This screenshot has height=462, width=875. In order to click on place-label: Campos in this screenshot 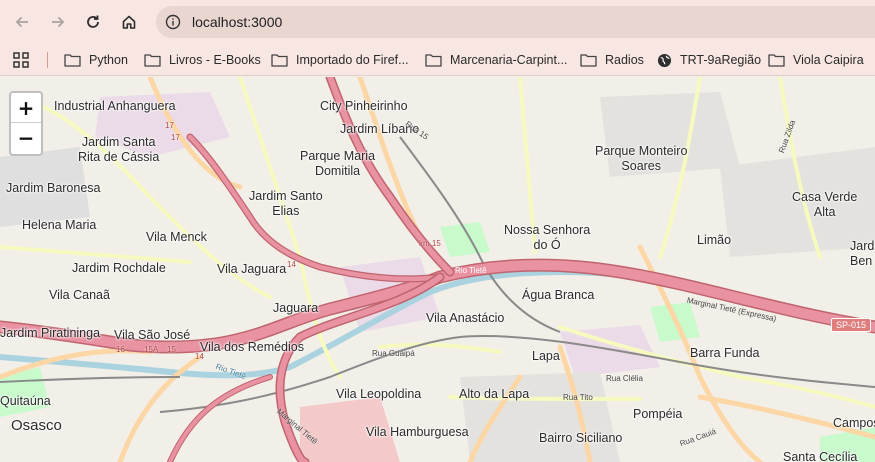, I will do `click(854, 423)`.